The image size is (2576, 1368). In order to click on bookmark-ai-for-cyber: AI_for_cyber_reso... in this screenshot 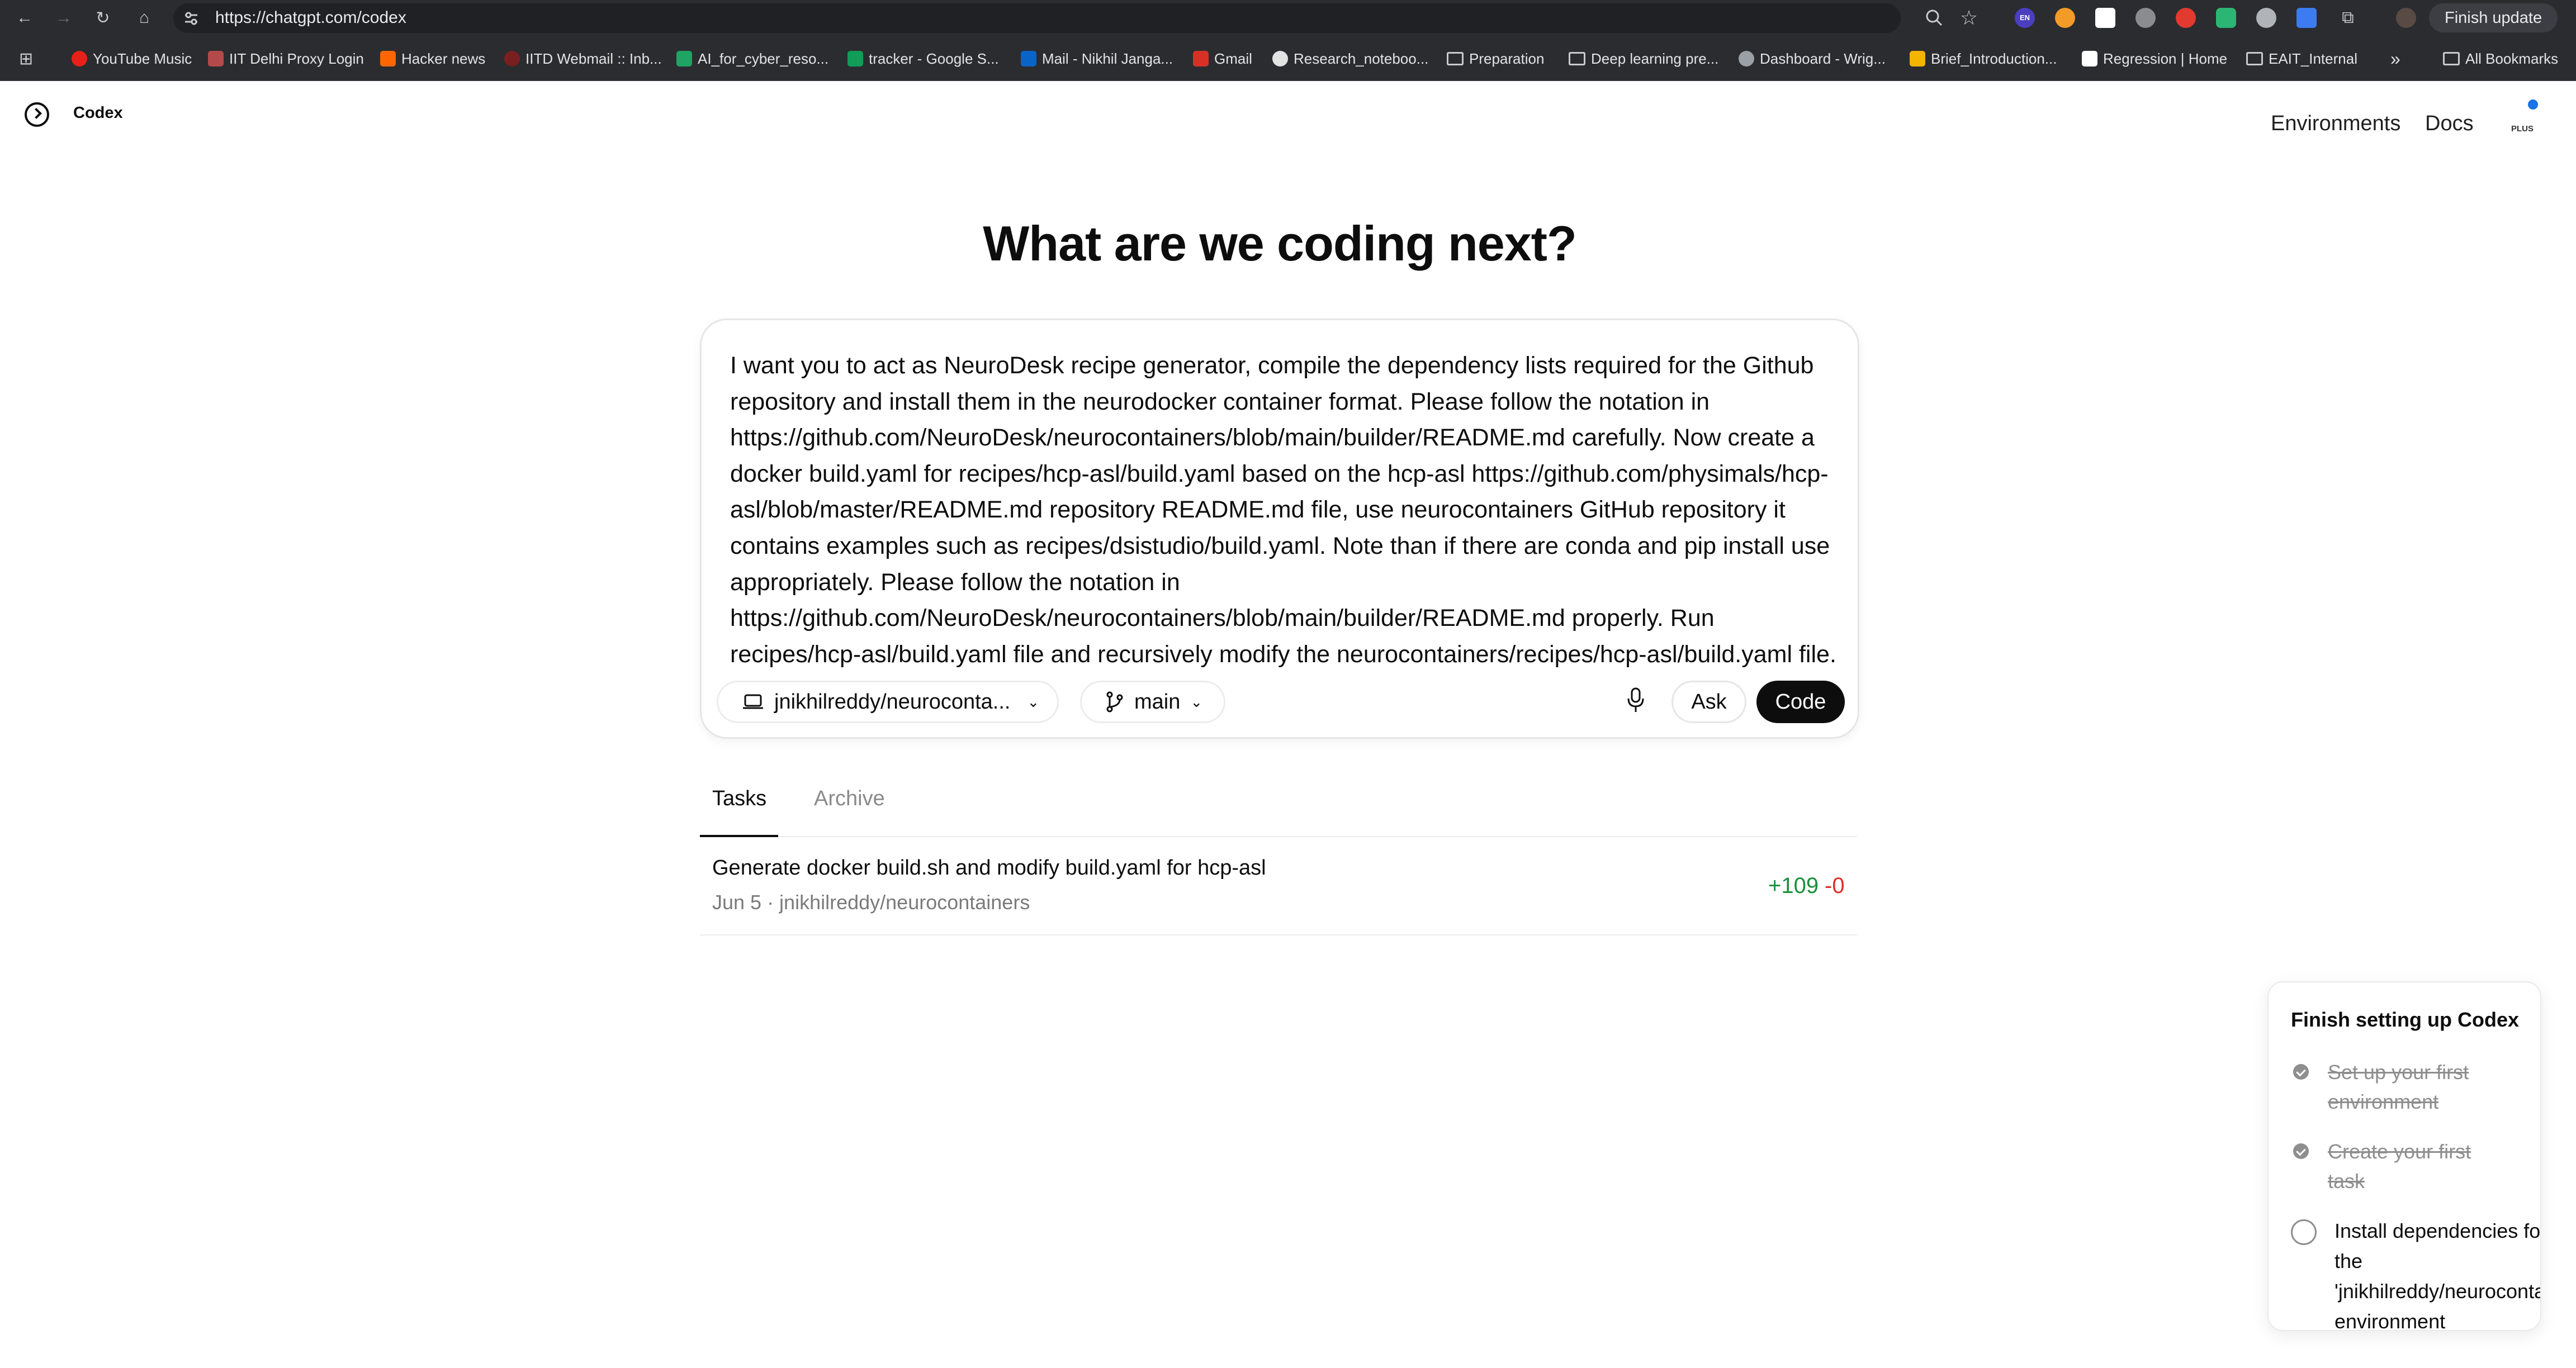, I will do `click(752, 59)`.